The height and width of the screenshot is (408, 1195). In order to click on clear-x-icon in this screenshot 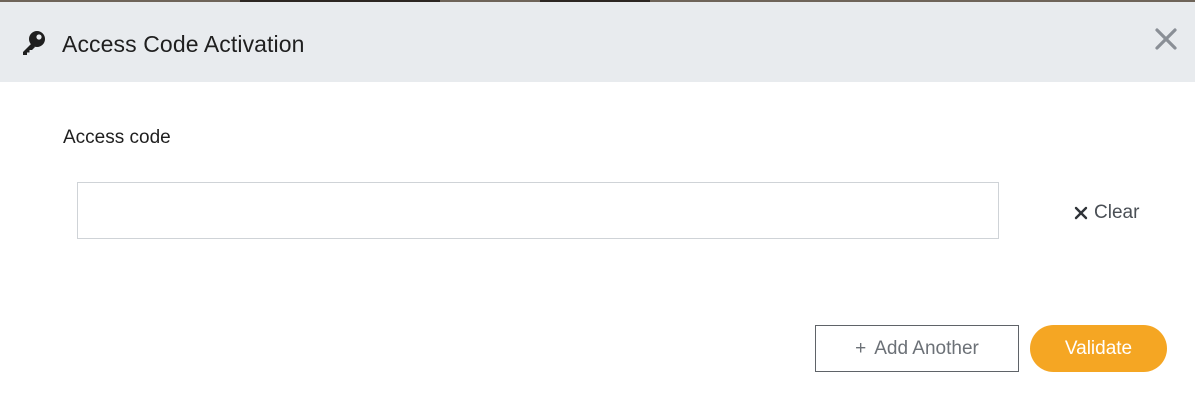, I will do `click(1081, 213)`.